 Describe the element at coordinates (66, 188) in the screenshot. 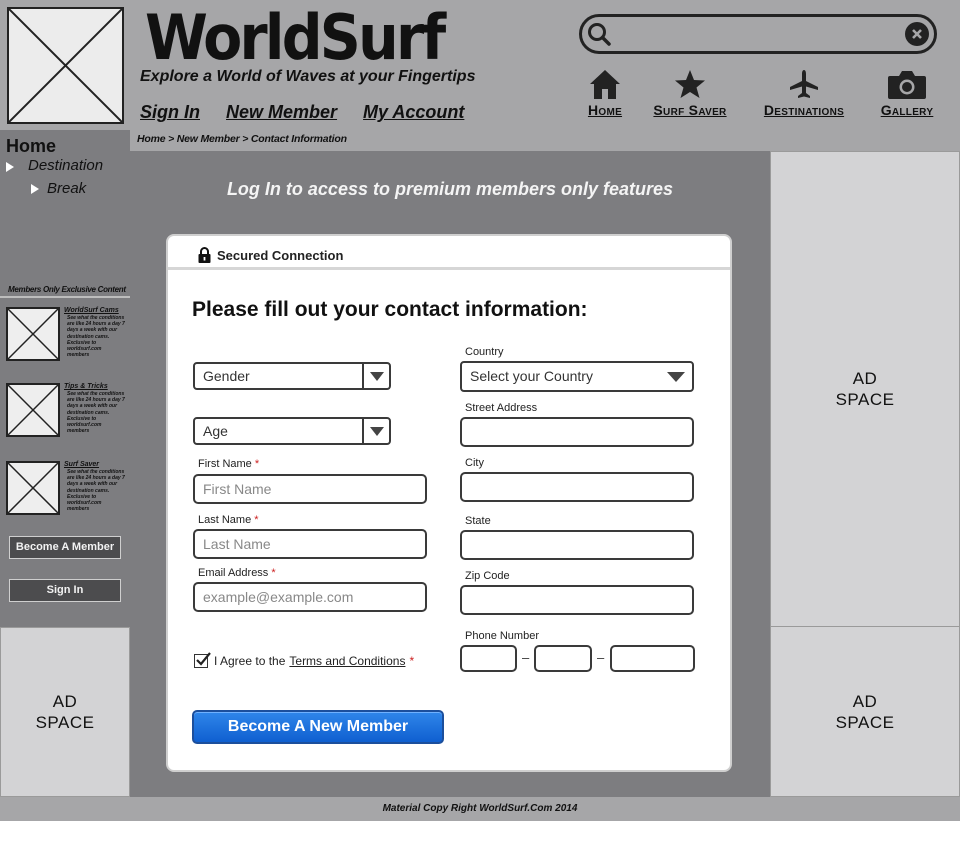

I see `sidebar-break-link: Break` at that location.